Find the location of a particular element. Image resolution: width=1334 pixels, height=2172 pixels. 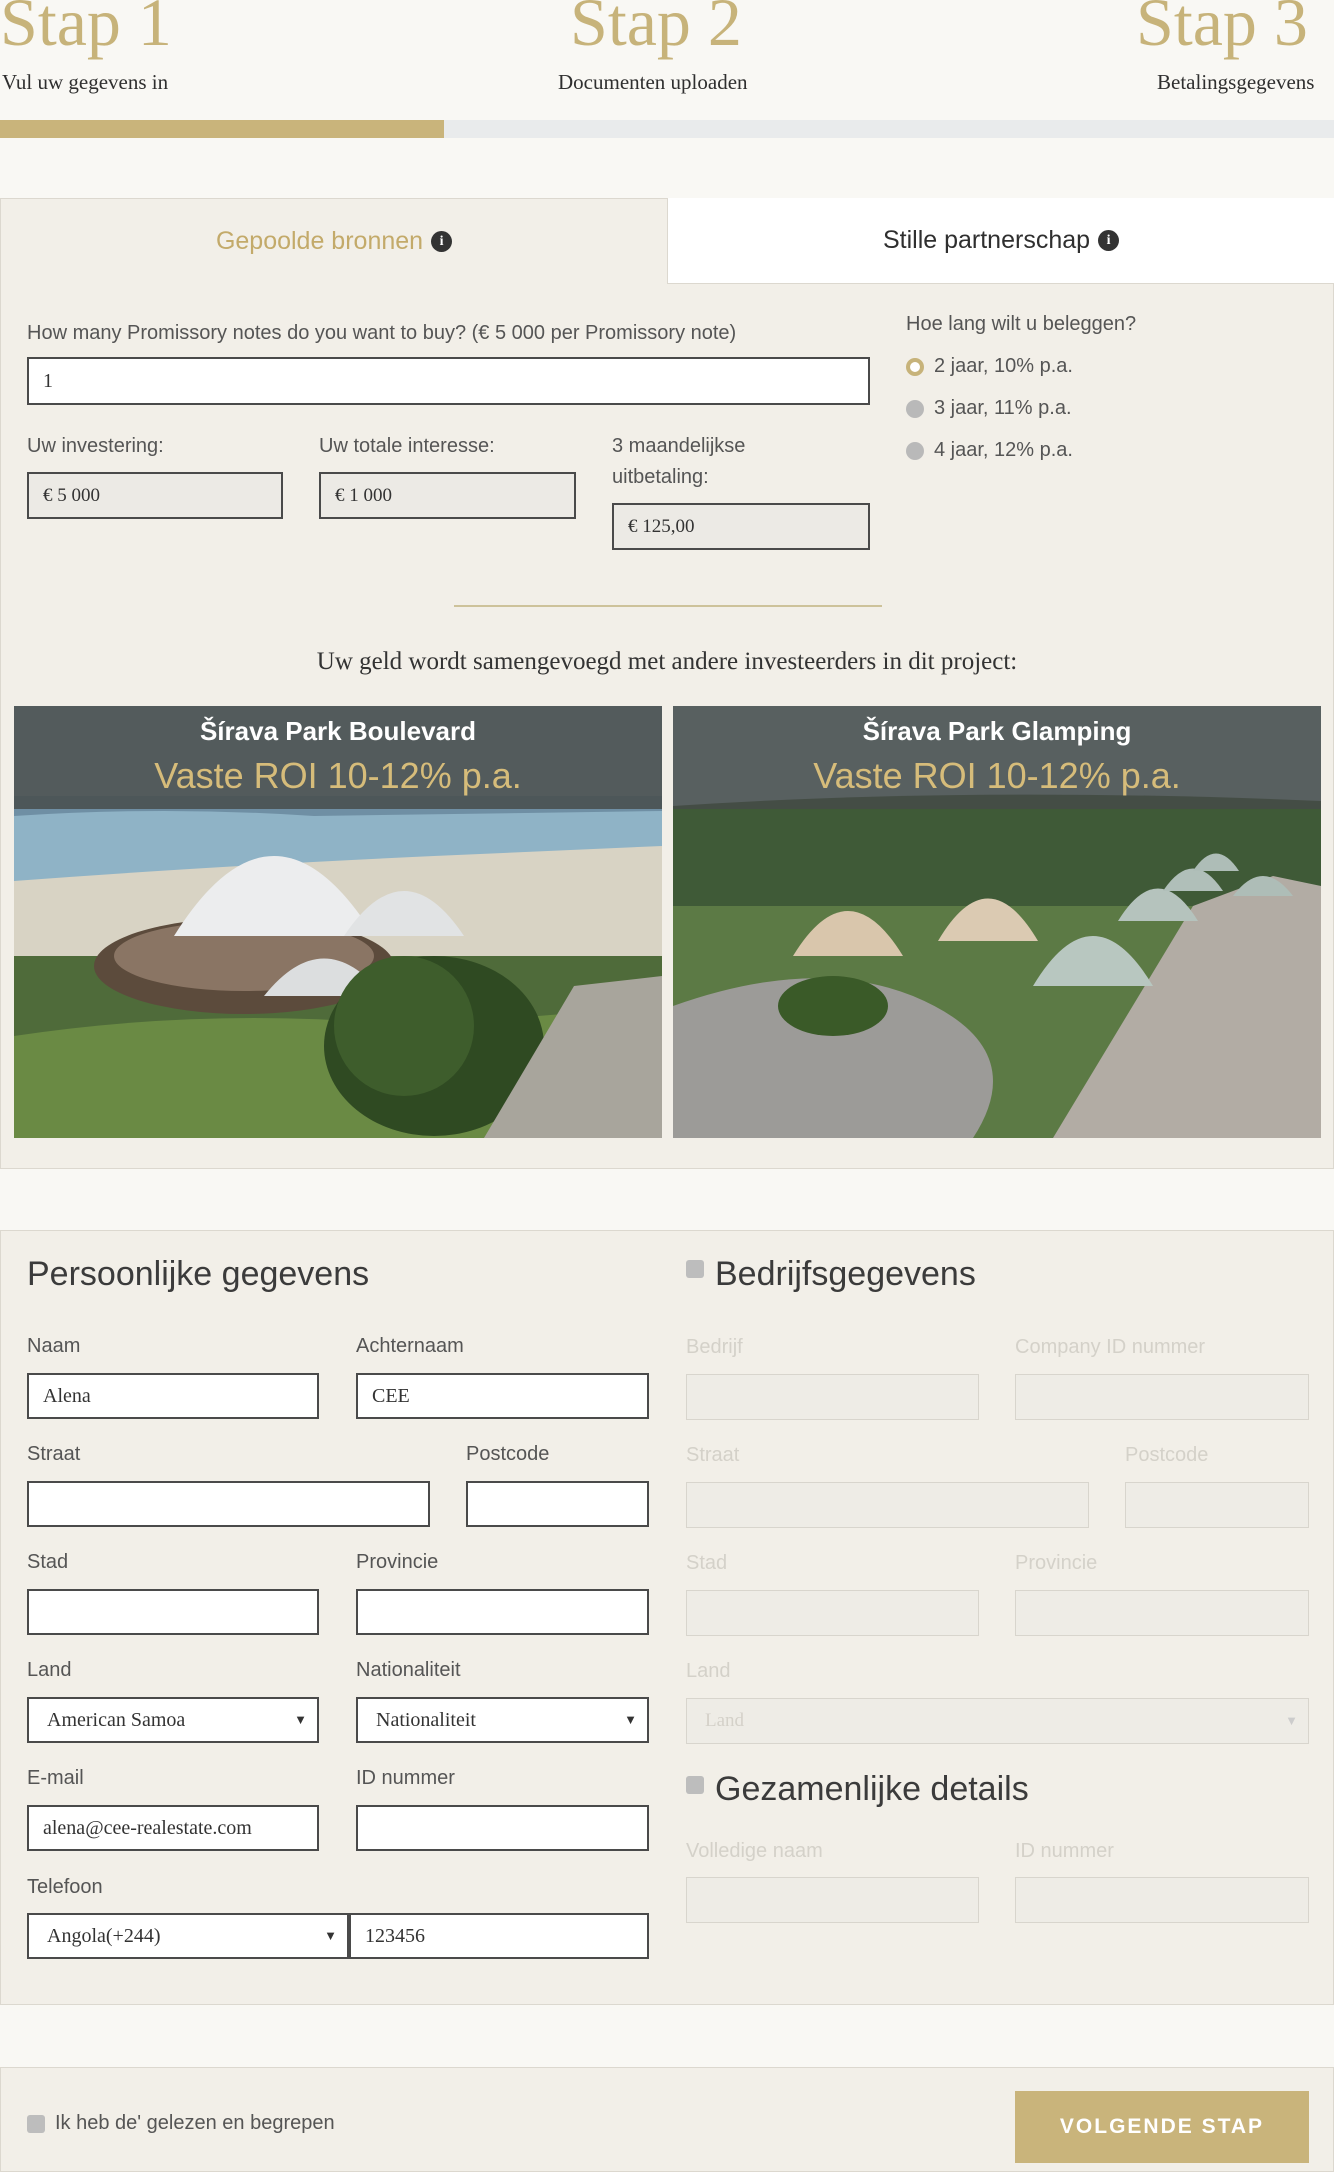

phone-input: 123456 is located at coordinates (499, 1936).